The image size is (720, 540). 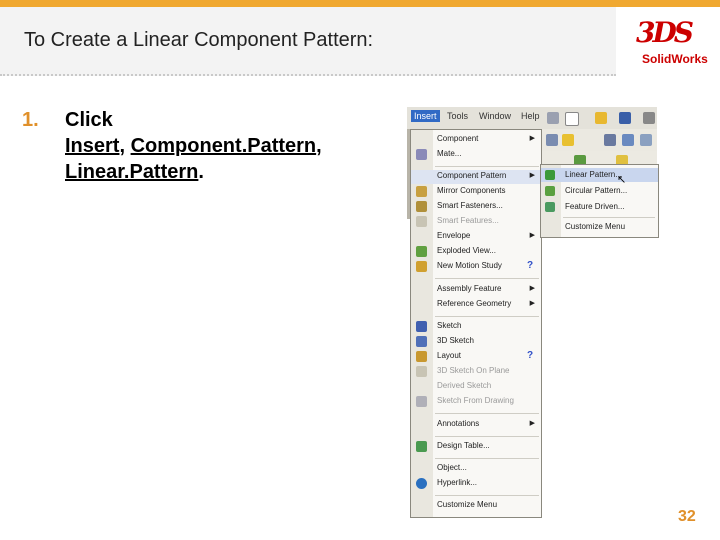 What do you see at coordinates (421, 154) in the screenshot?
I see `paperclip-icon` at bounding box center [421, 154].